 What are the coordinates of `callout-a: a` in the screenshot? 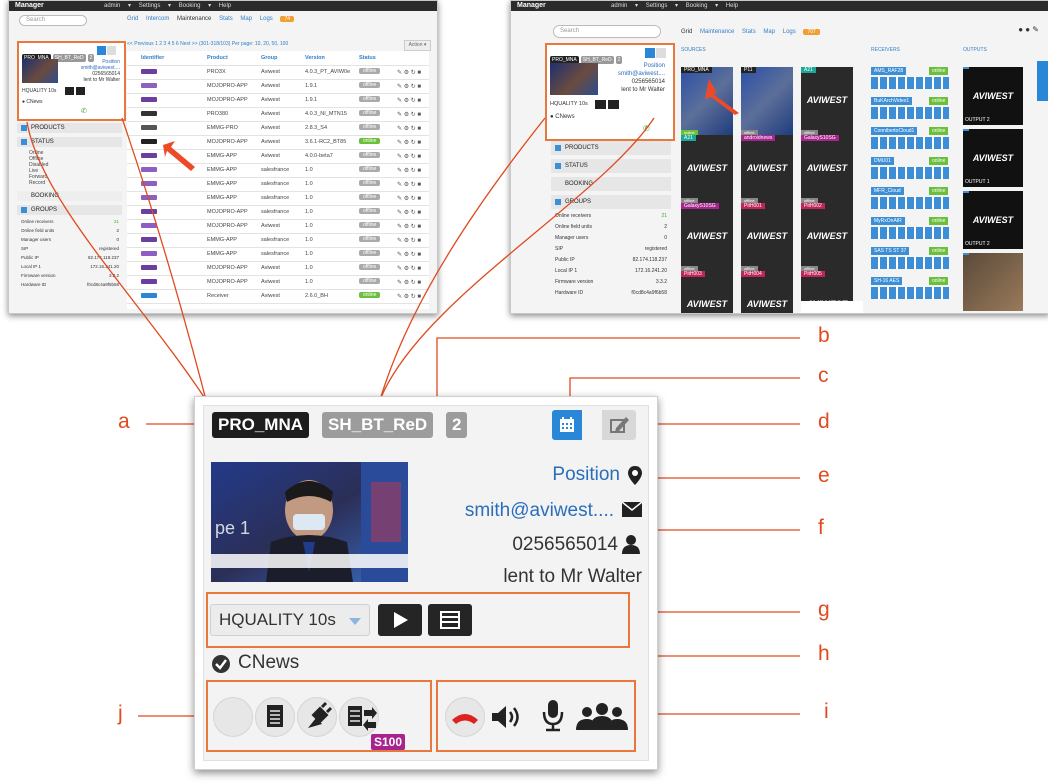 It's located at (124, 421).